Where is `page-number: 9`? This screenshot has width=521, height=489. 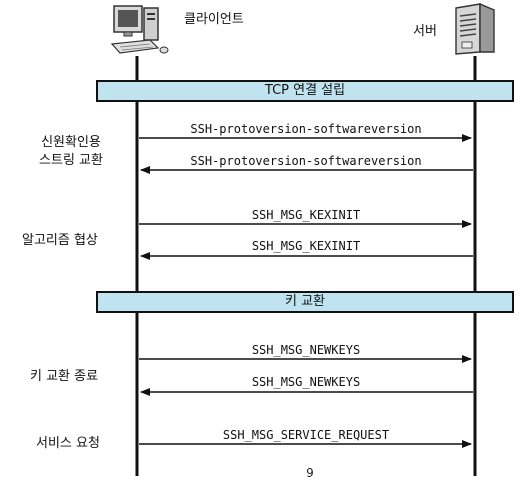 page-number: 9 is located at coordinates (310, 473).